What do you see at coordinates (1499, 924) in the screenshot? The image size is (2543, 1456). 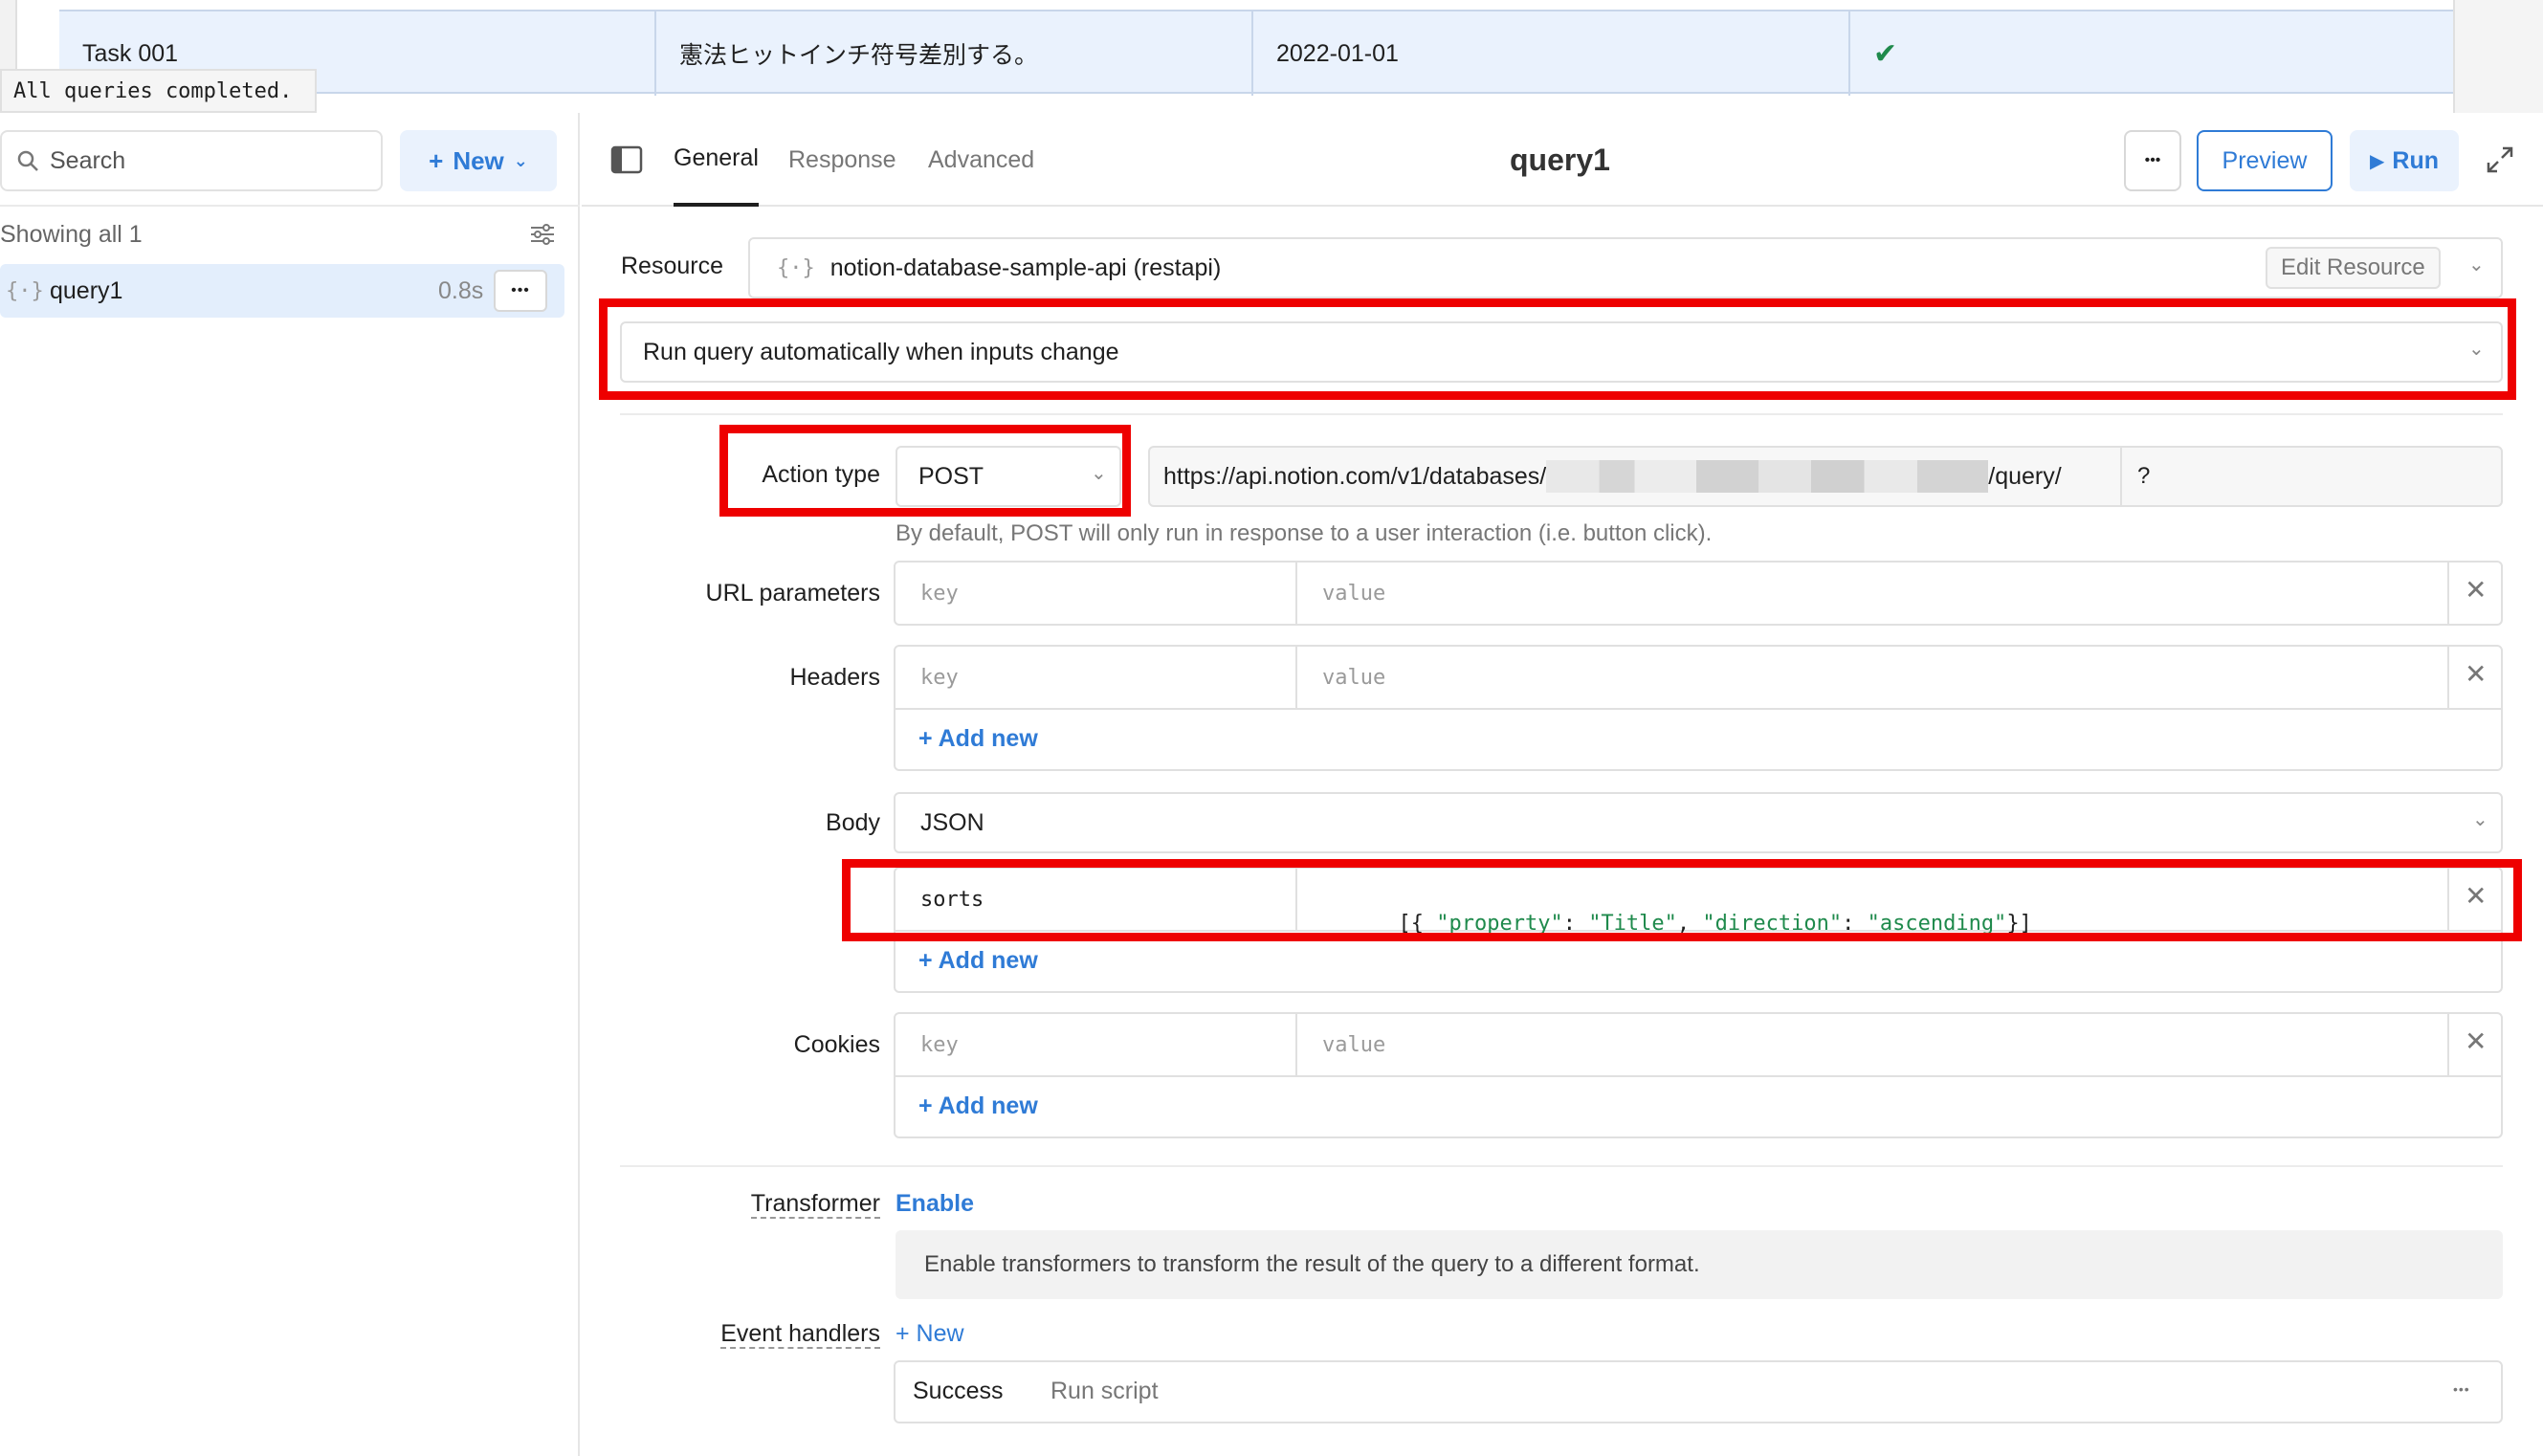 I see `json-key: "property"` at bounding box center [1499, 924].